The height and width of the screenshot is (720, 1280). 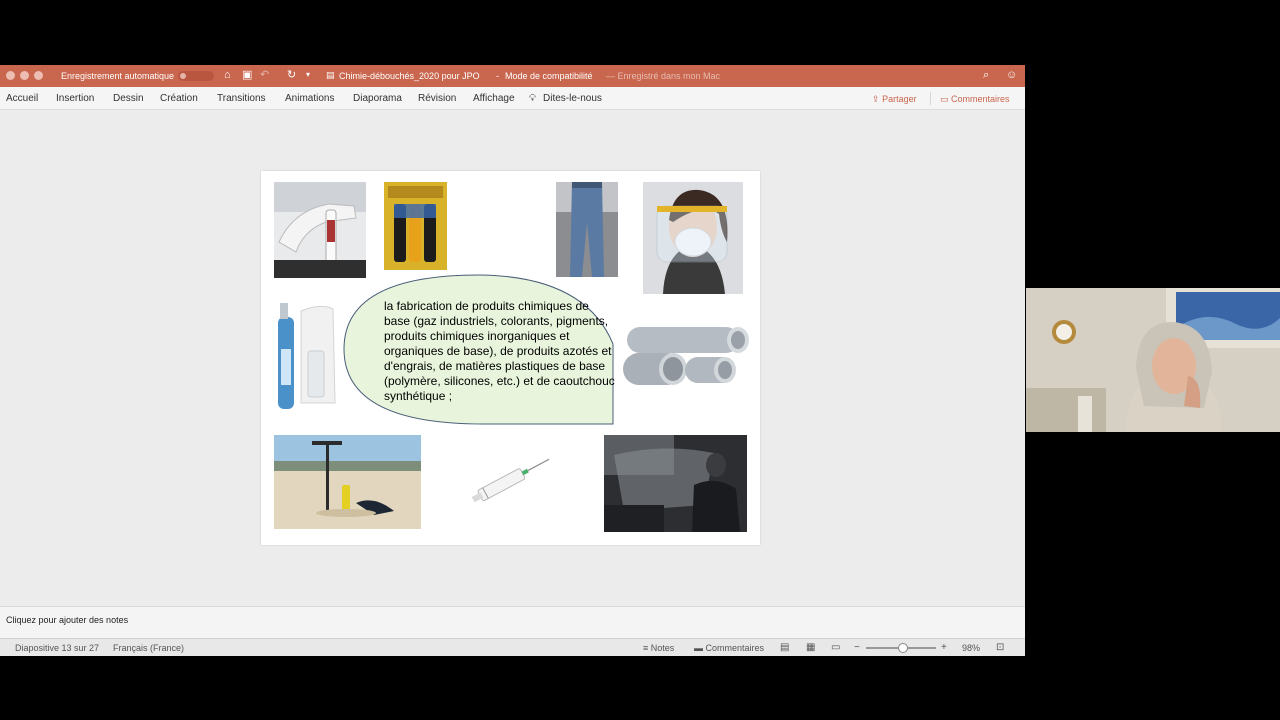 I want to click on zoom-out-icon: −, so click(x=857, y=648).